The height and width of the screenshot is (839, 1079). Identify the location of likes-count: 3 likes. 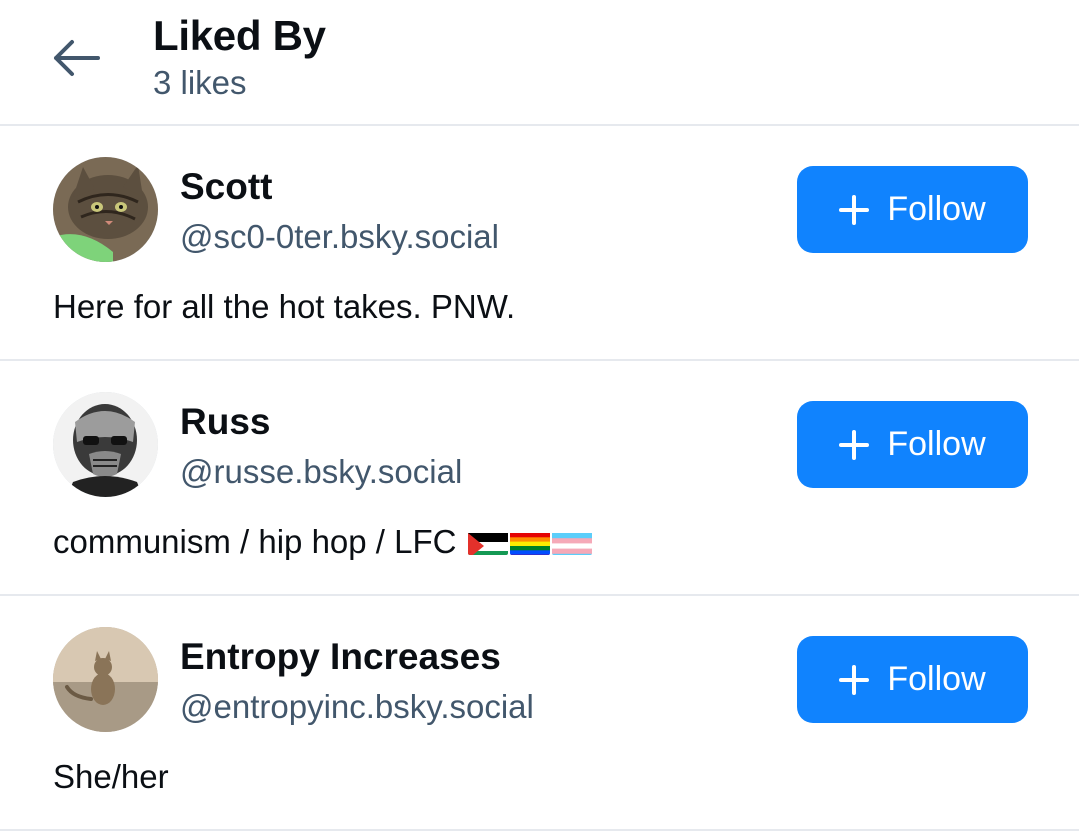
(200, 82).